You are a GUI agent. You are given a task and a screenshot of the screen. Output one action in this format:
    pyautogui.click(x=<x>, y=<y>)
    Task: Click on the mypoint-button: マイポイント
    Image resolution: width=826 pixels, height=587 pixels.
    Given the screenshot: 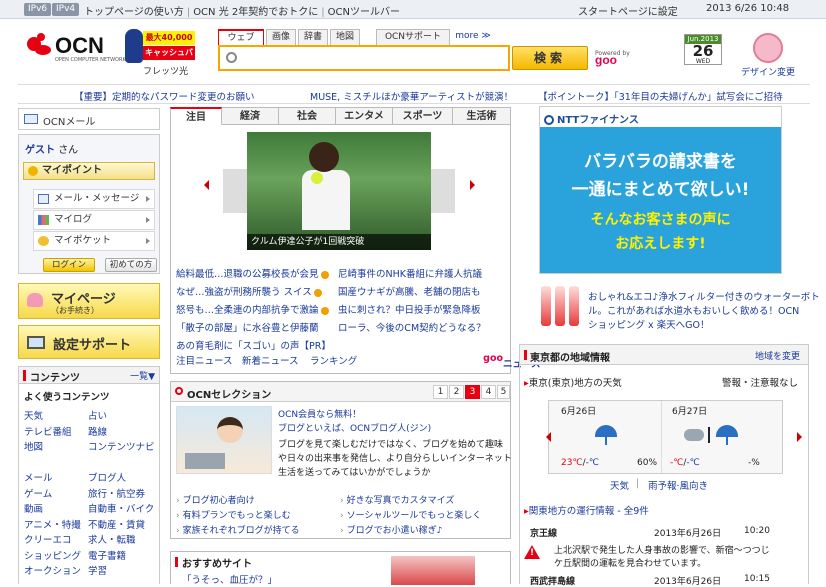 What is the action you would take?
    pyautogui.click(x=89, y=171)
    